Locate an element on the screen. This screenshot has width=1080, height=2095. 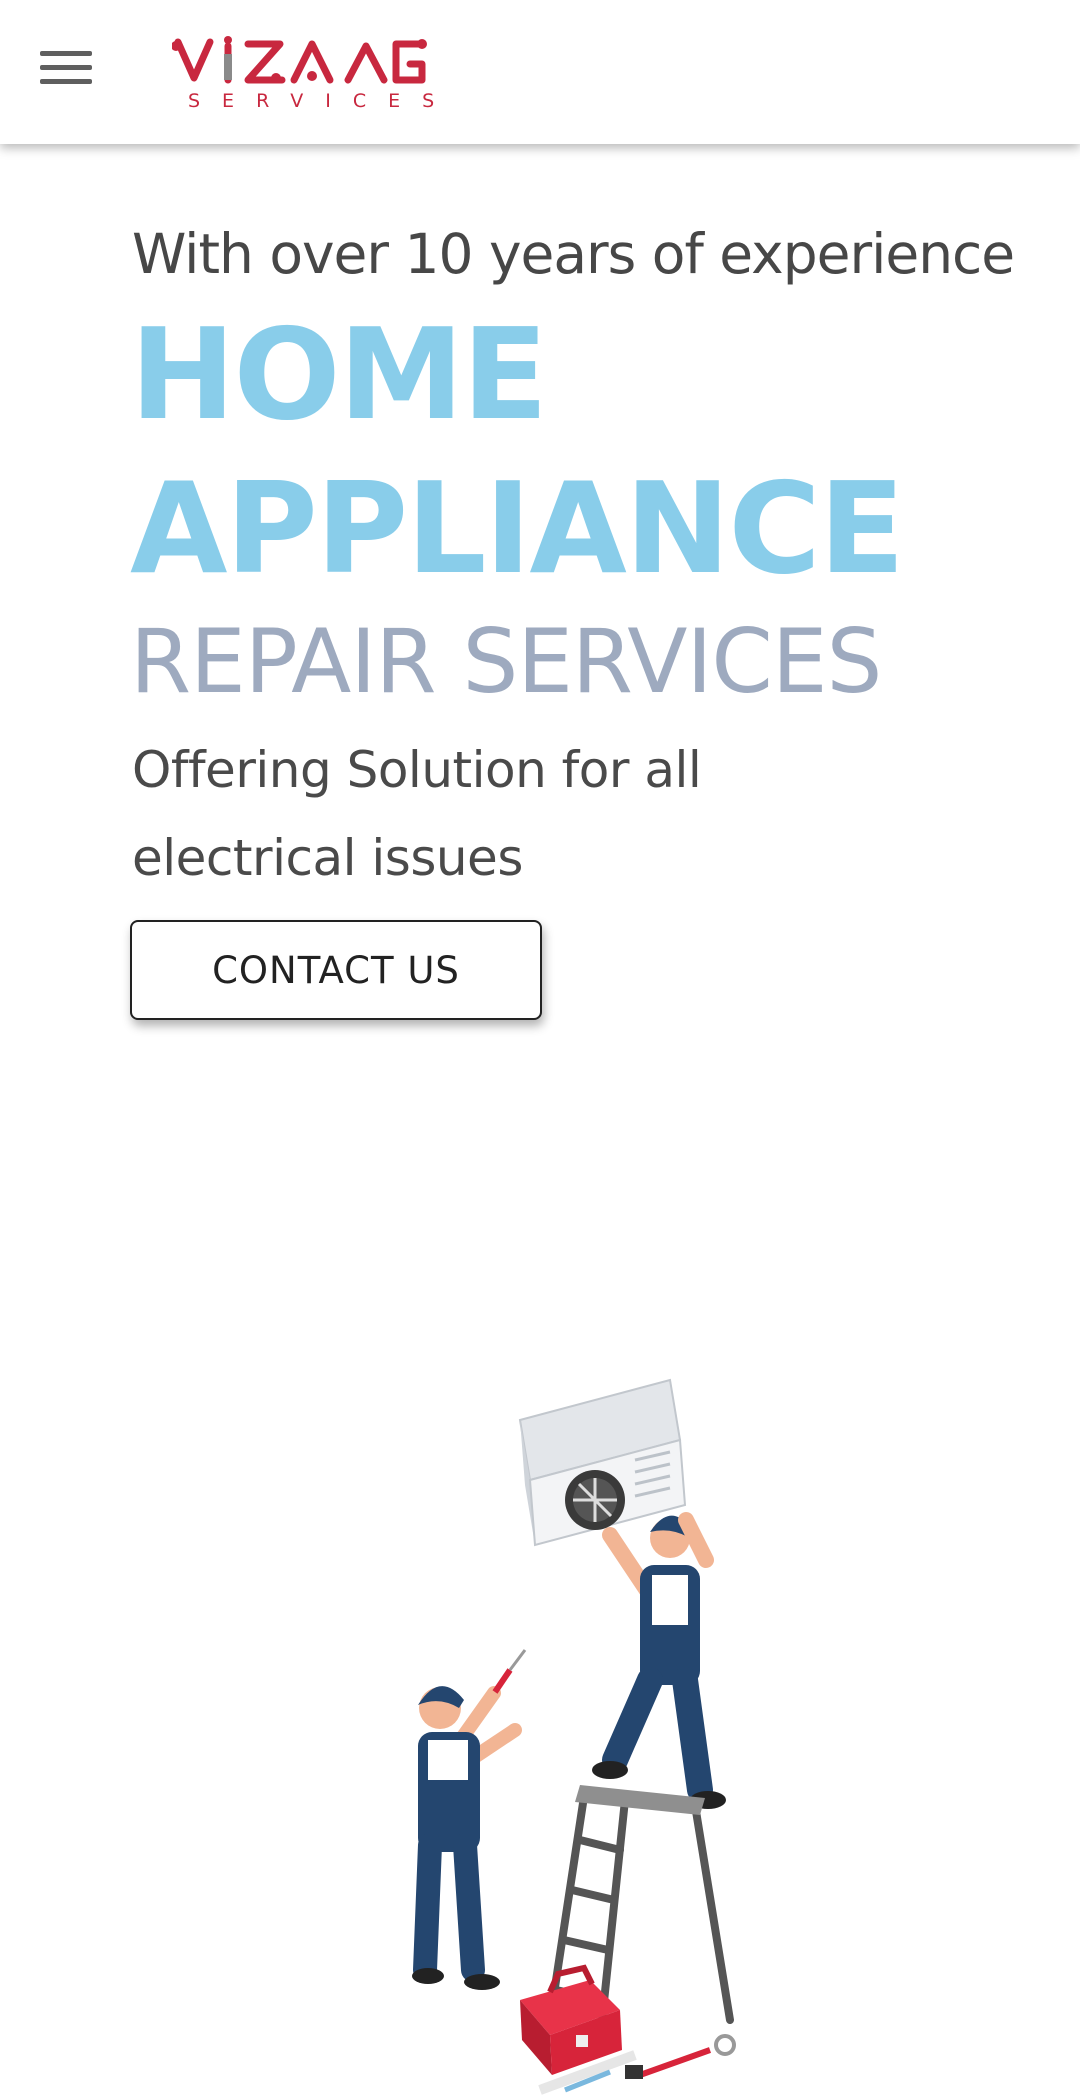
vizag-services-logo: SERVICES is located at coordinates (314, 76).